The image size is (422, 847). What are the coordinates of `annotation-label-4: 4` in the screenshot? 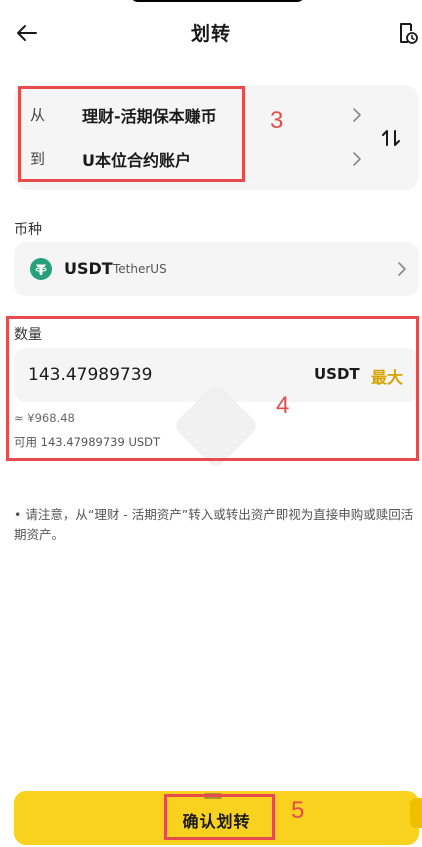 It's located at (283, 405).